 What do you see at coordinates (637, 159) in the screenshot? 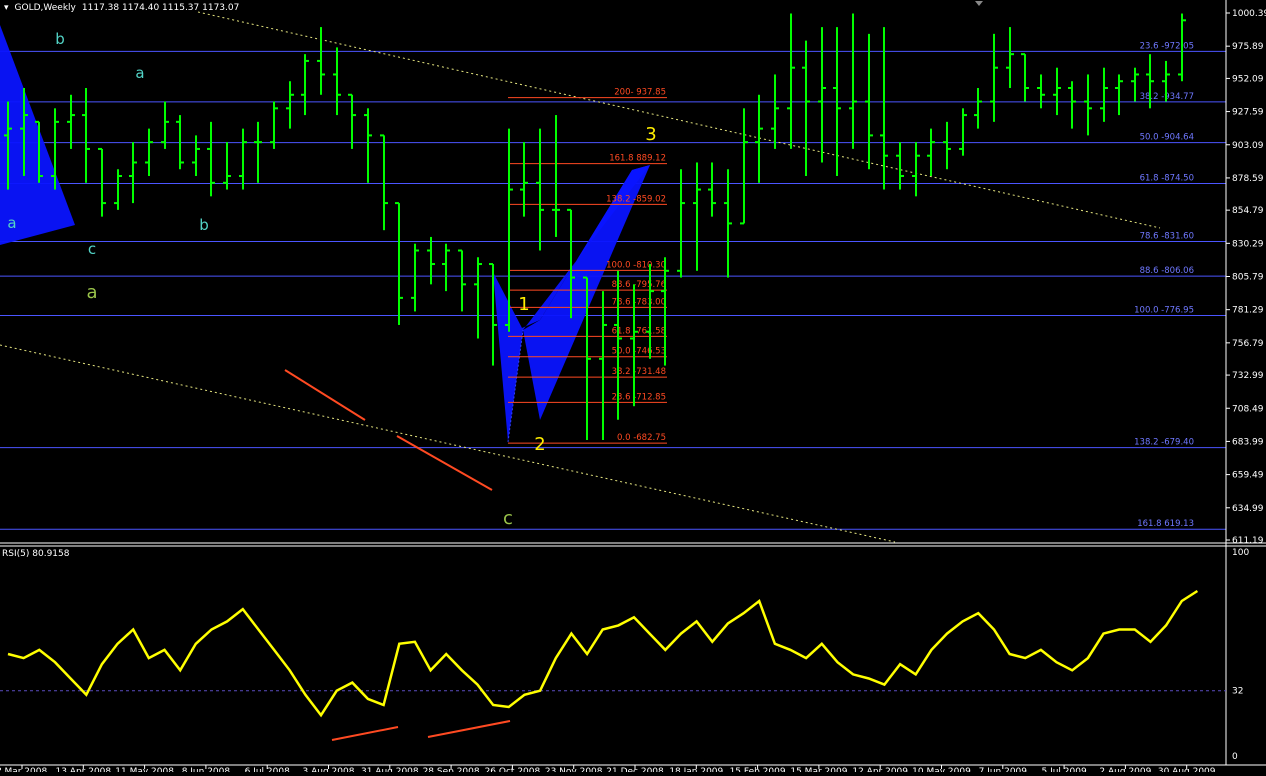
I see `fib-mid-label: 161.8 889.12` at bounding box center [637, 159].